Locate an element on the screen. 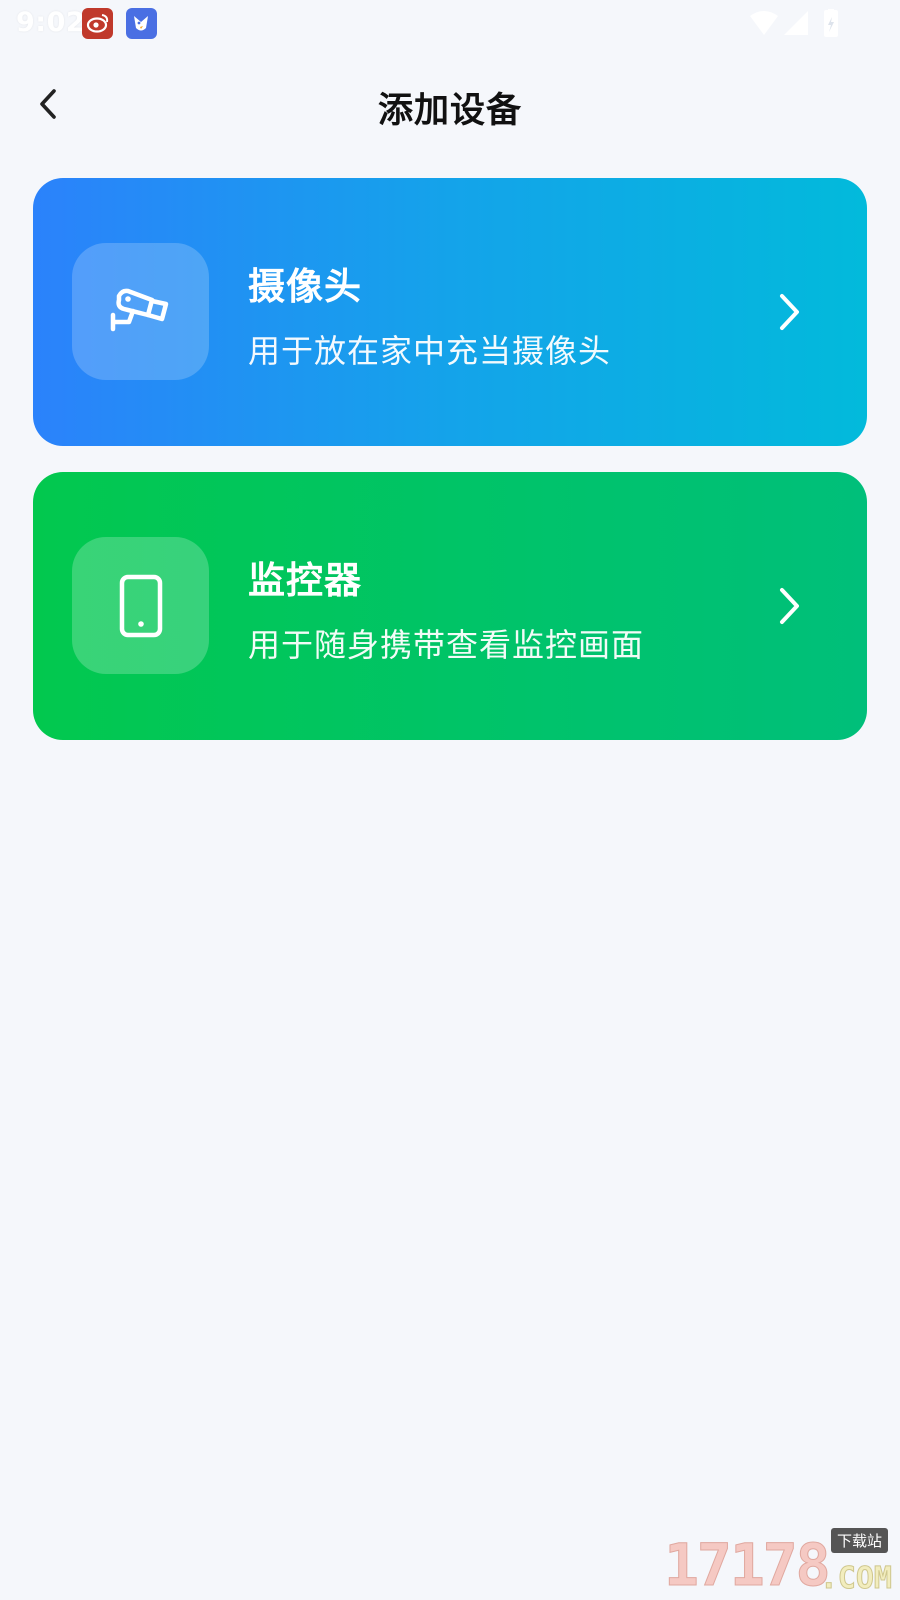  battery-icon is located at coordinates (831, 23).